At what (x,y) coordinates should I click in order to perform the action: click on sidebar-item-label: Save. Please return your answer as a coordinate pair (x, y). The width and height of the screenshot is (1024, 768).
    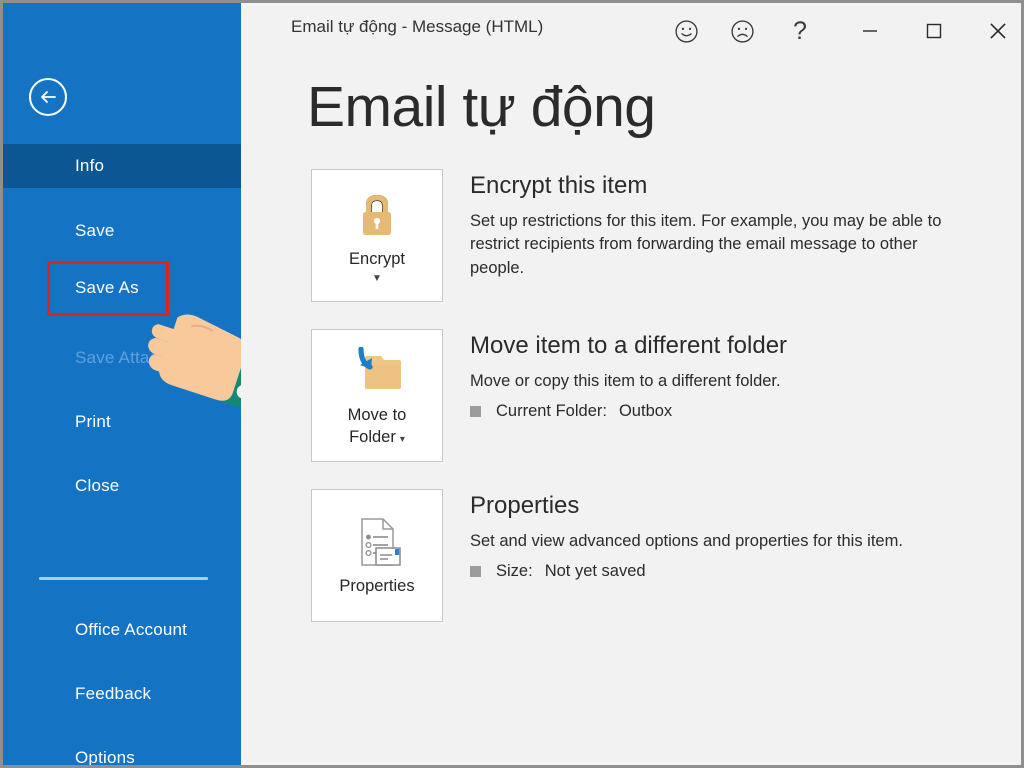
    Looking at the image, I should click on (95, 230).